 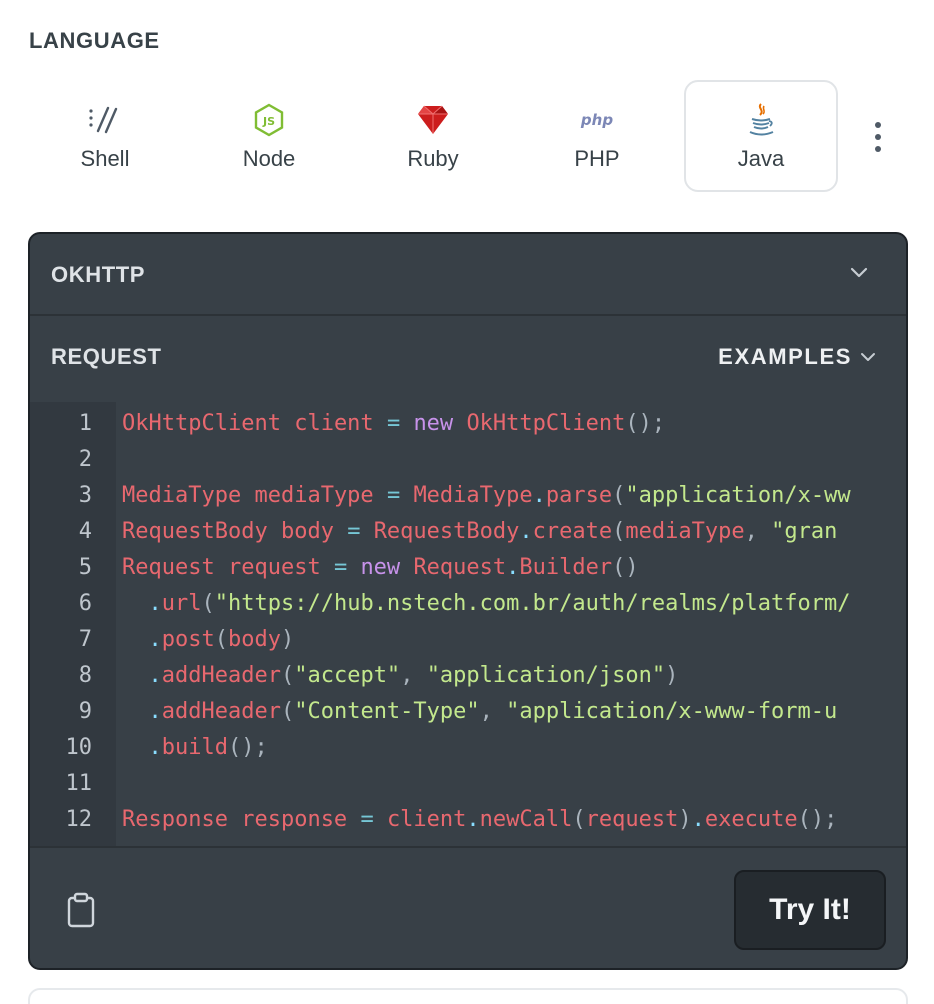 What do you see at coordinates (468, 358) in the screenshot?
I see `request-bar: REQUEST EXAMPLES` at bounding box center [468, 358].